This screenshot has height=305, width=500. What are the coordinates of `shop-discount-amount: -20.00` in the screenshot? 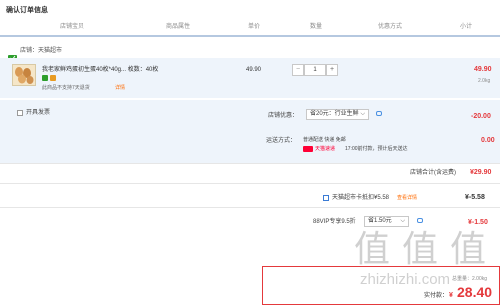 It's located at (481, 116).